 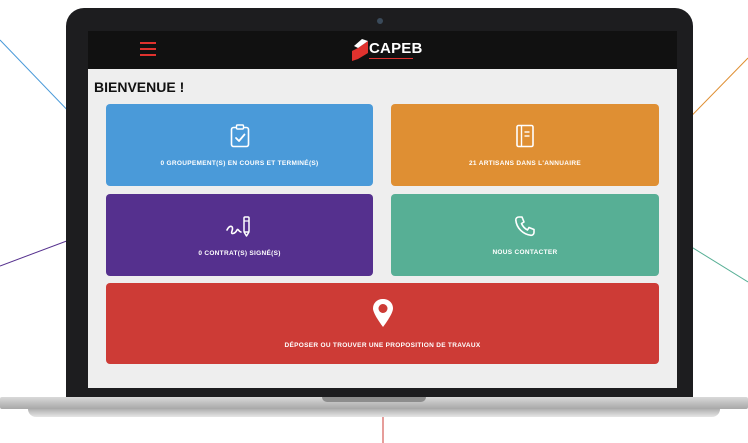 I want to click on contact-tile: NOUS CONTACTER, so click(x=525, y=235).